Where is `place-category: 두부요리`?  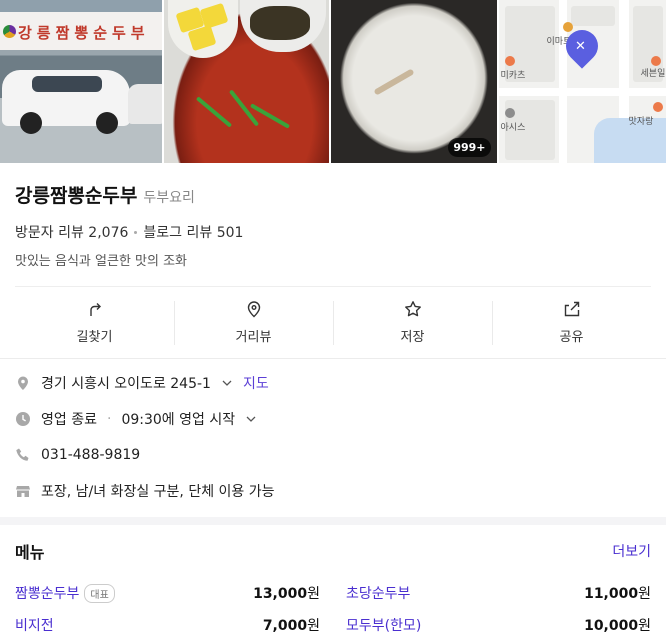
place-category: 두부요리 is located at coordinates (169, 198).